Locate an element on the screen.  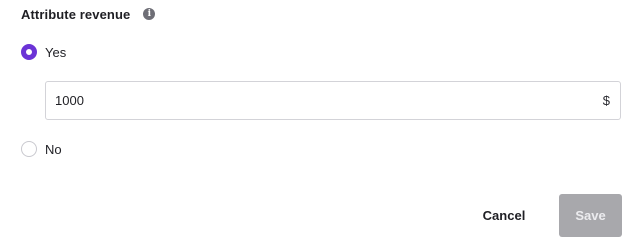
radio-option-no: No is located at coordinates (41, 149).